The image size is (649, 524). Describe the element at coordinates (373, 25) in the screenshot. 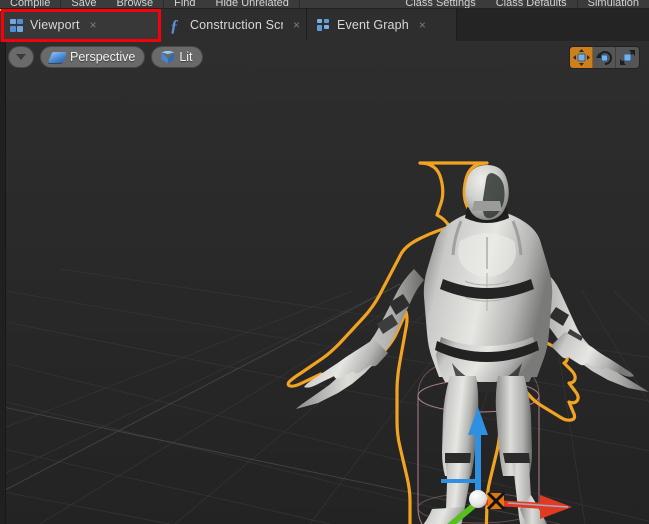

I see `tab-label: Event Graph` at that location.